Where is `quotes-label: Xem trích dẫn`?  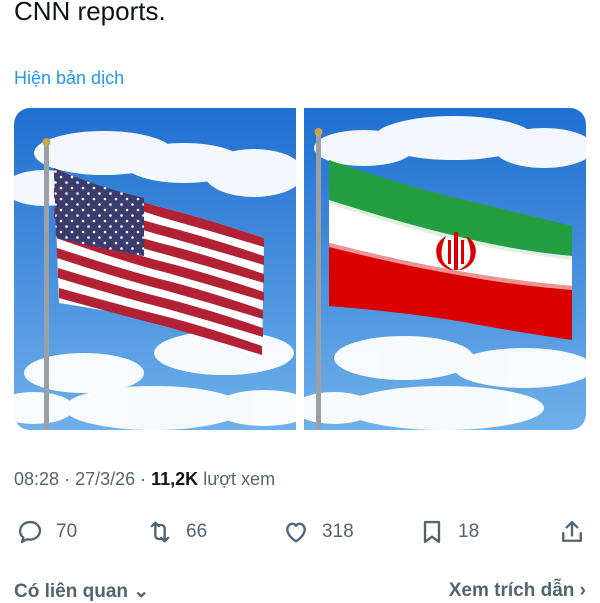 quotes-label: Xem trích dẫn is located at coordinates (511, 590).